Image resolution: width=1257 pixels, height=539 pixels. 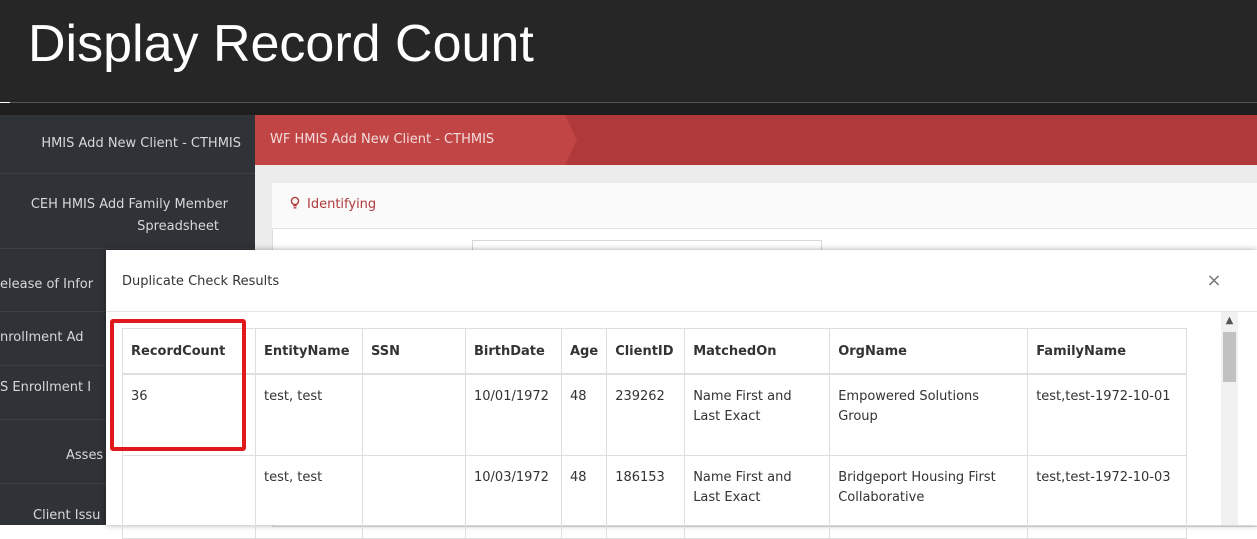 I want to click on highlight-box, so click(x=178, y=385).